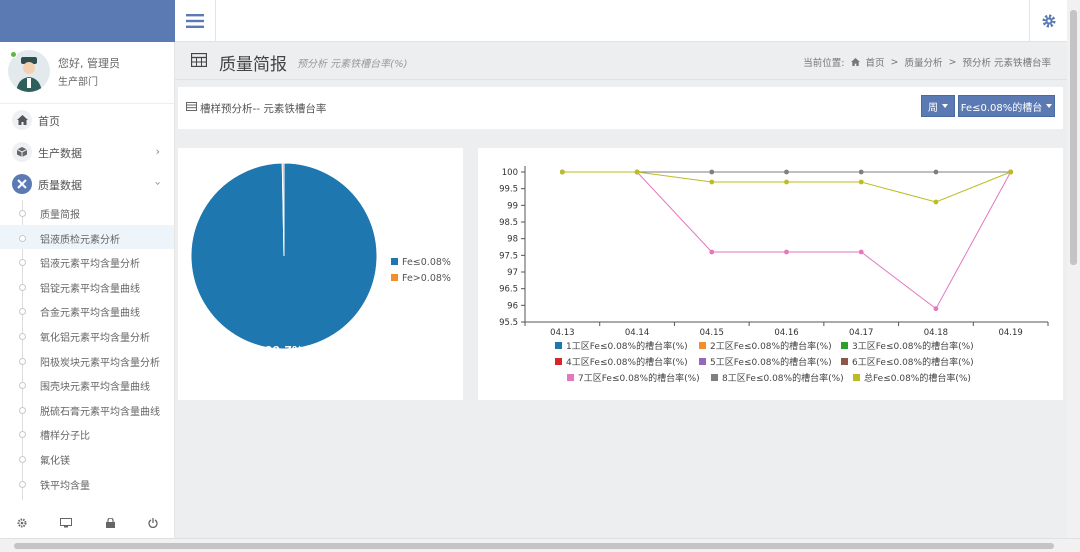  I want to click on sidebar-subitem: 阳极炭块元素平均含量分析, so click(87, 360).